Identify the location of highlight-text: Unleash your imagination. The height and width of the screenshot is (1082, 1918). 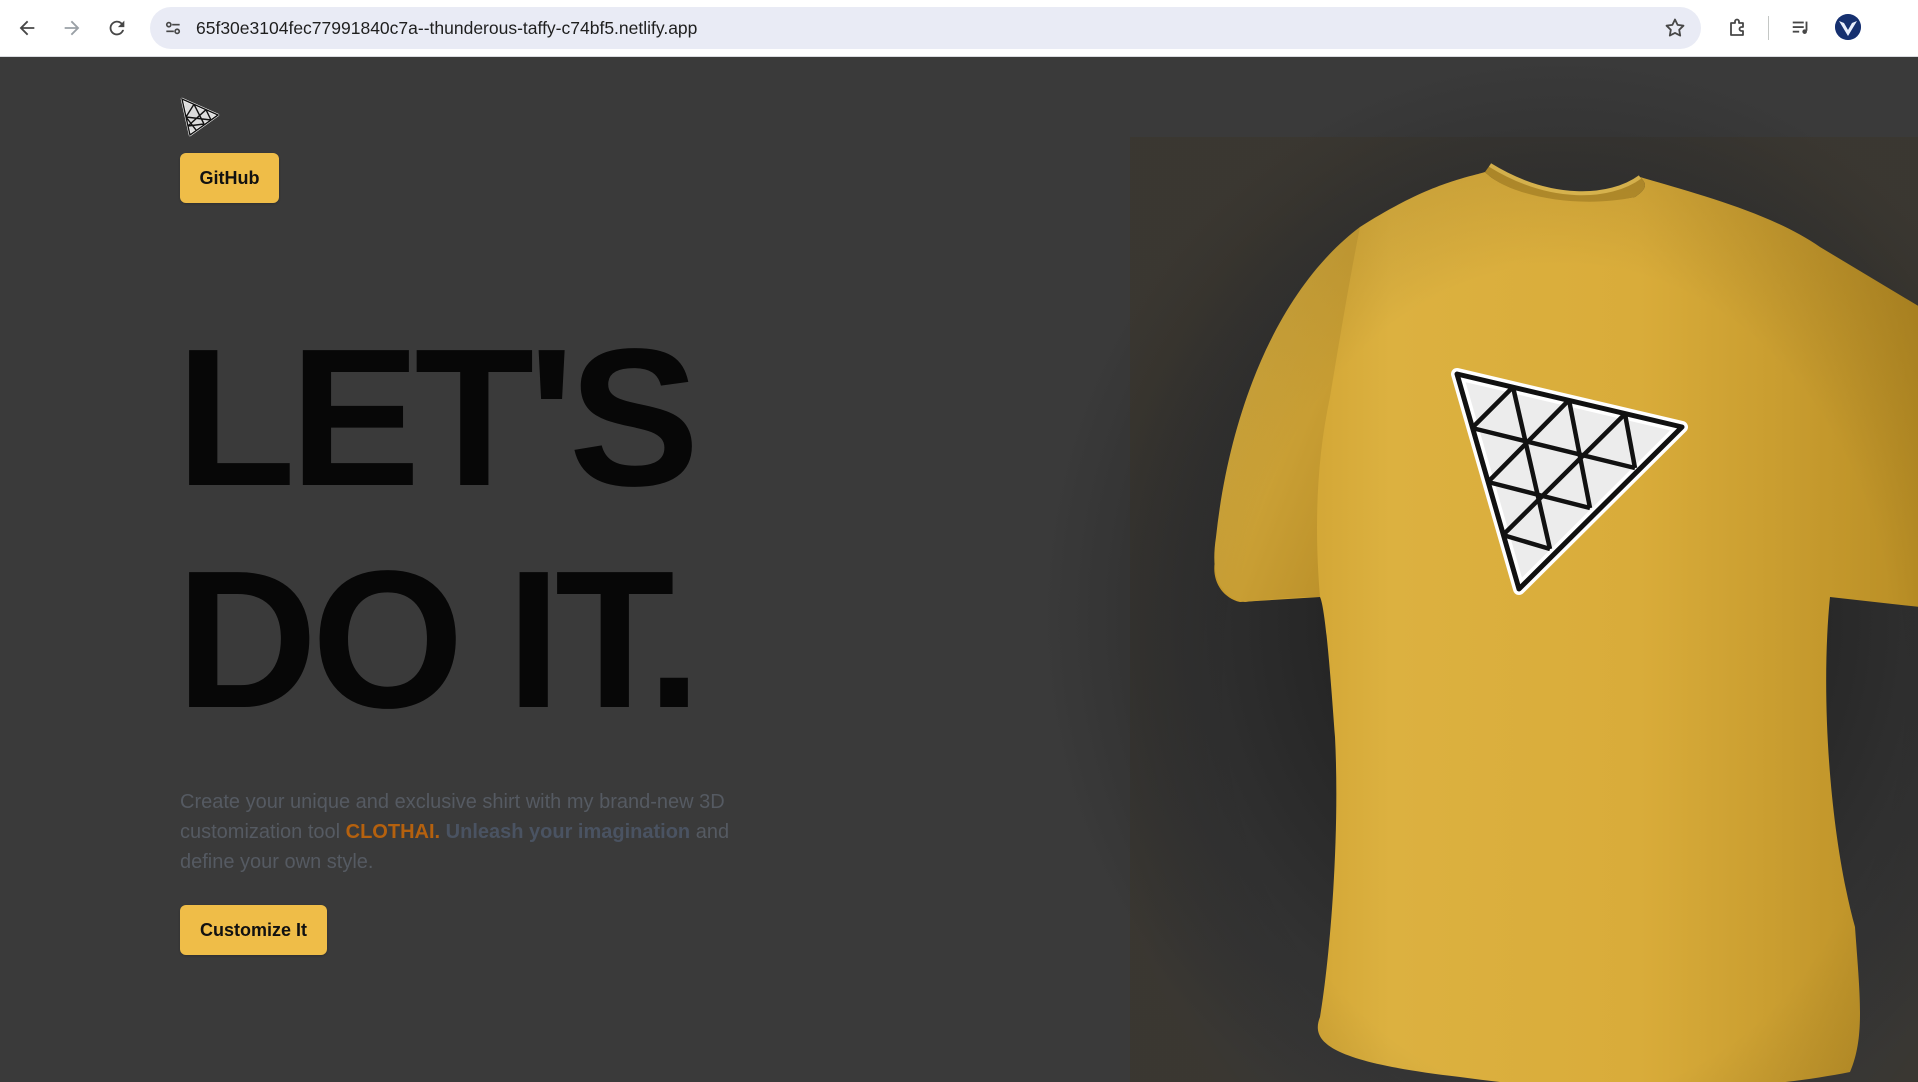
(568, 832).